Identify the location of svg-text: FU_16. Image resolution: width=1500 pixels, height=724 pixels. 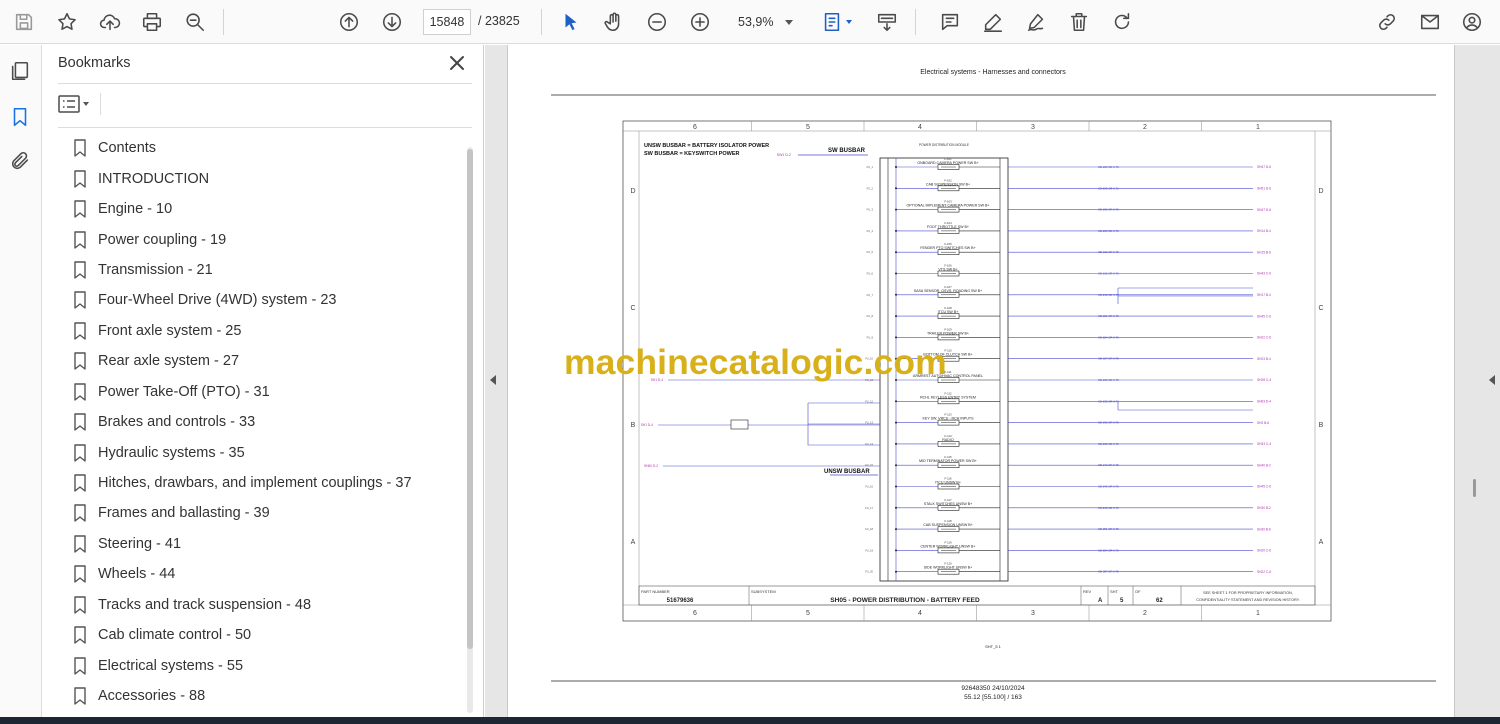
(869, 487).